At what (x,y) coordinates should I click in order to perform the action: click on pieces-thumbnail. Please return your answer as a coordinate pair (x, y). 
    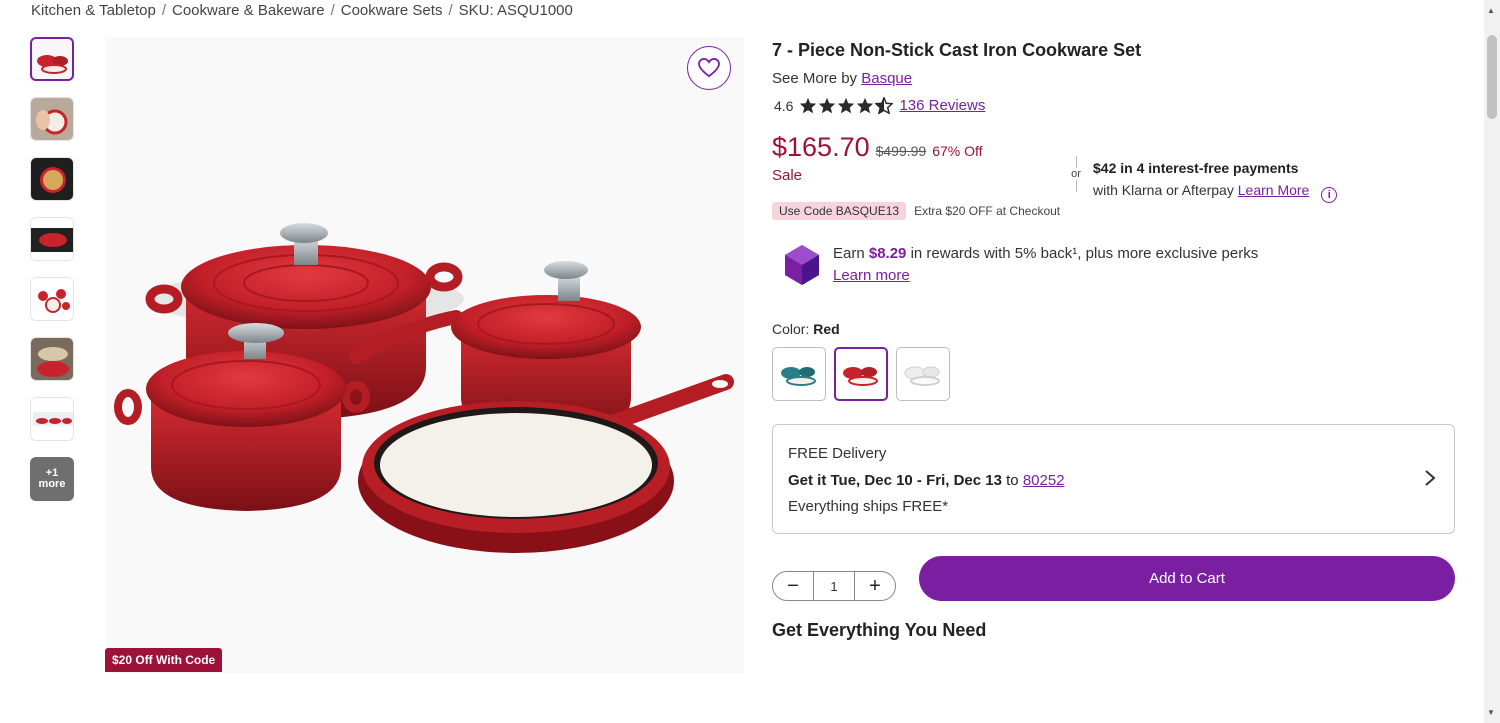
    Looking at the image, I should click on (52, 299).